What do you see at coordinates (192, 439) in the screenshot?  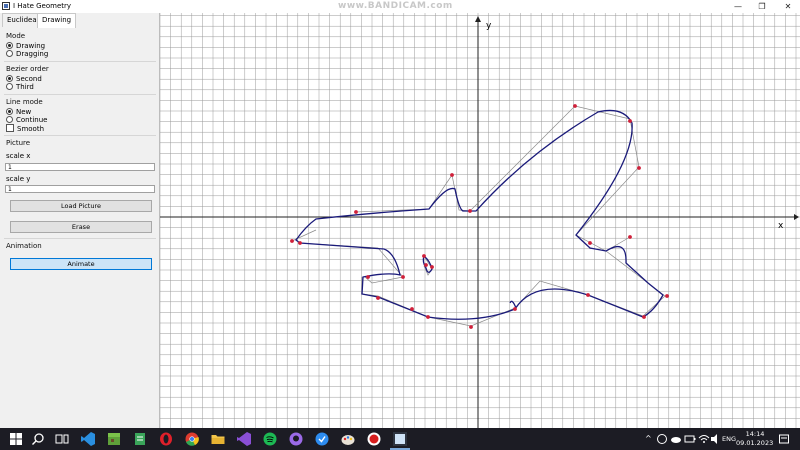 I see `chrome-icon` at bounding box center [192, 439].